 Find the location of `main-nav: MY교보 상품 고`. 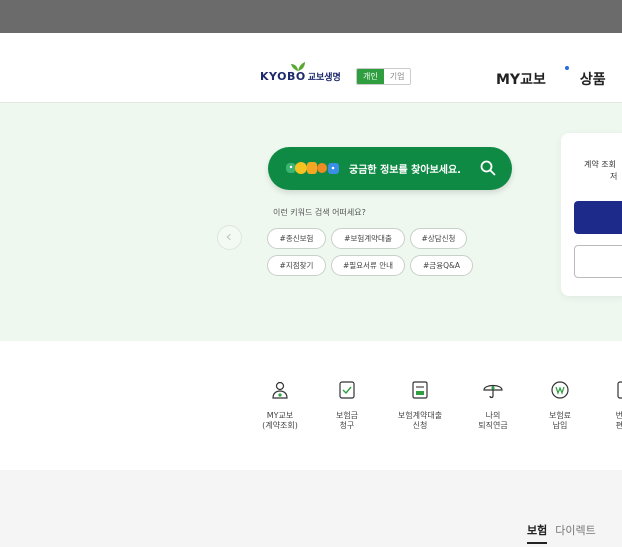

main-nav: MY교보 상품 고 is located at coordinates (559, 77).